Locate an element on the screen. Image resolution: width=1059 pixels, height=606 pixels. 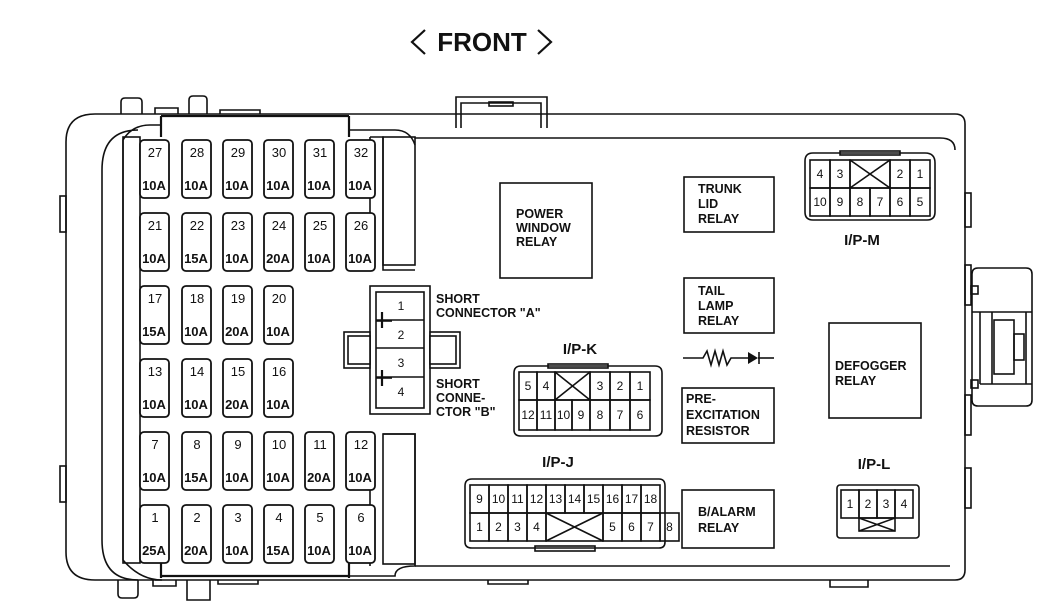
connector-ip-k: I/P-K 5 4 3 2 1 12 11 10 9 8 7 6 is located at coordinates (588, 389).